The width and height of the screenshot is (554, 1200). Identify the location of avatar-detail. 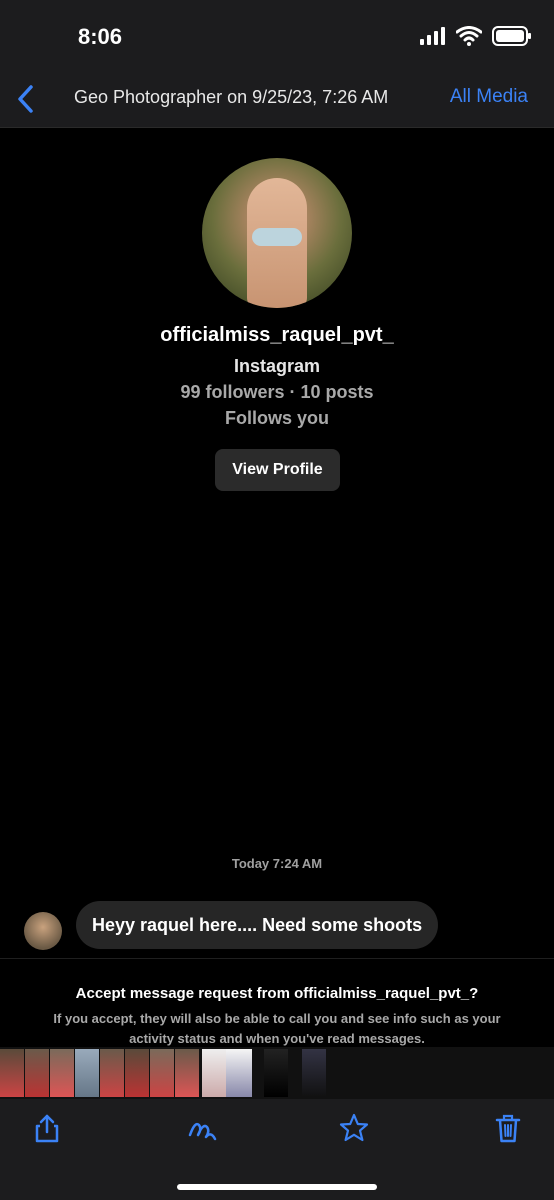
(277, 237).